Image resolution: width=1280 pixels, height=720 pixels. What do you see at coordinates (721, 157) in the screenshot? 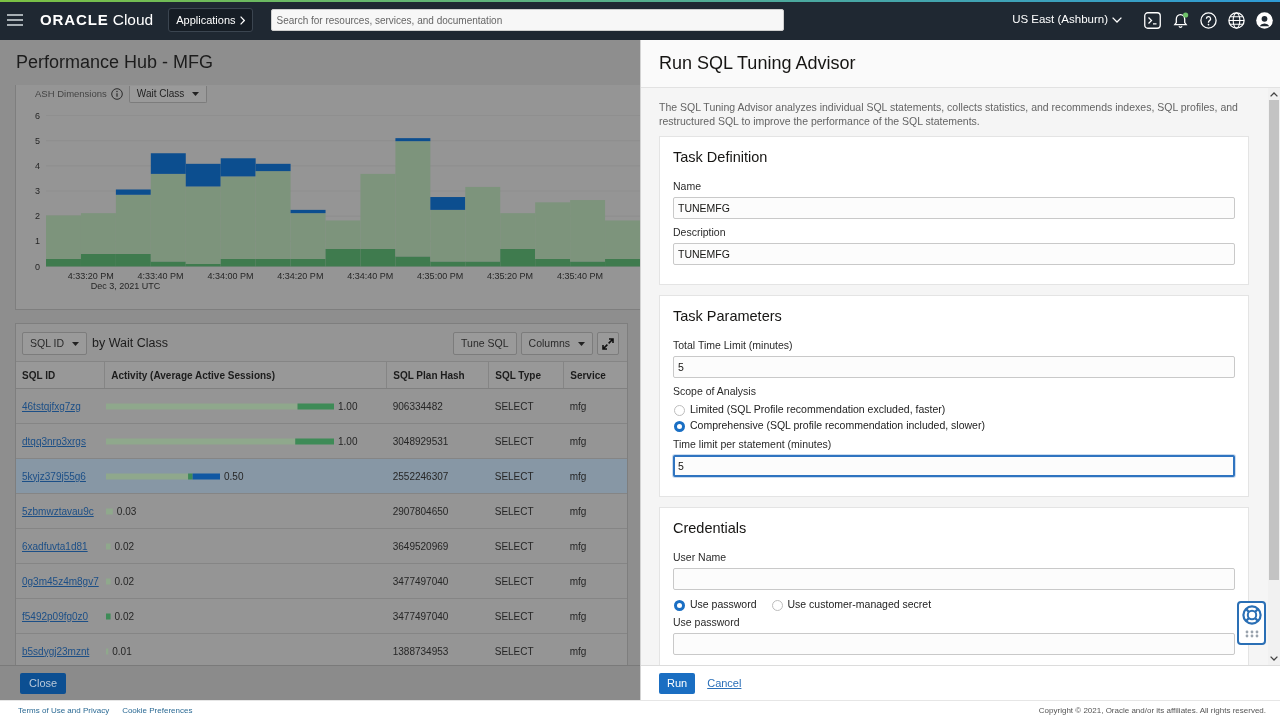
I see `section-title: Task Definition` at bounding box center [721, 157].